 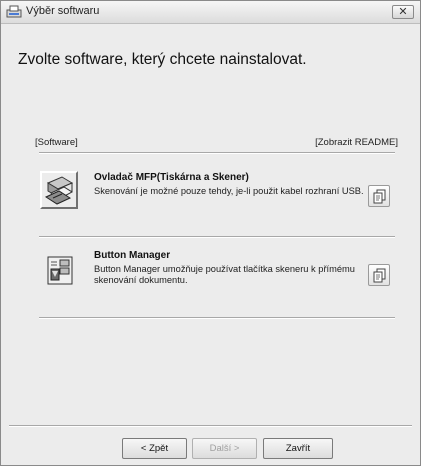 What do you see at coordinates (224, 448) in the screenshot?
I see `next-button: Další >` at bounding box center [224, 448].